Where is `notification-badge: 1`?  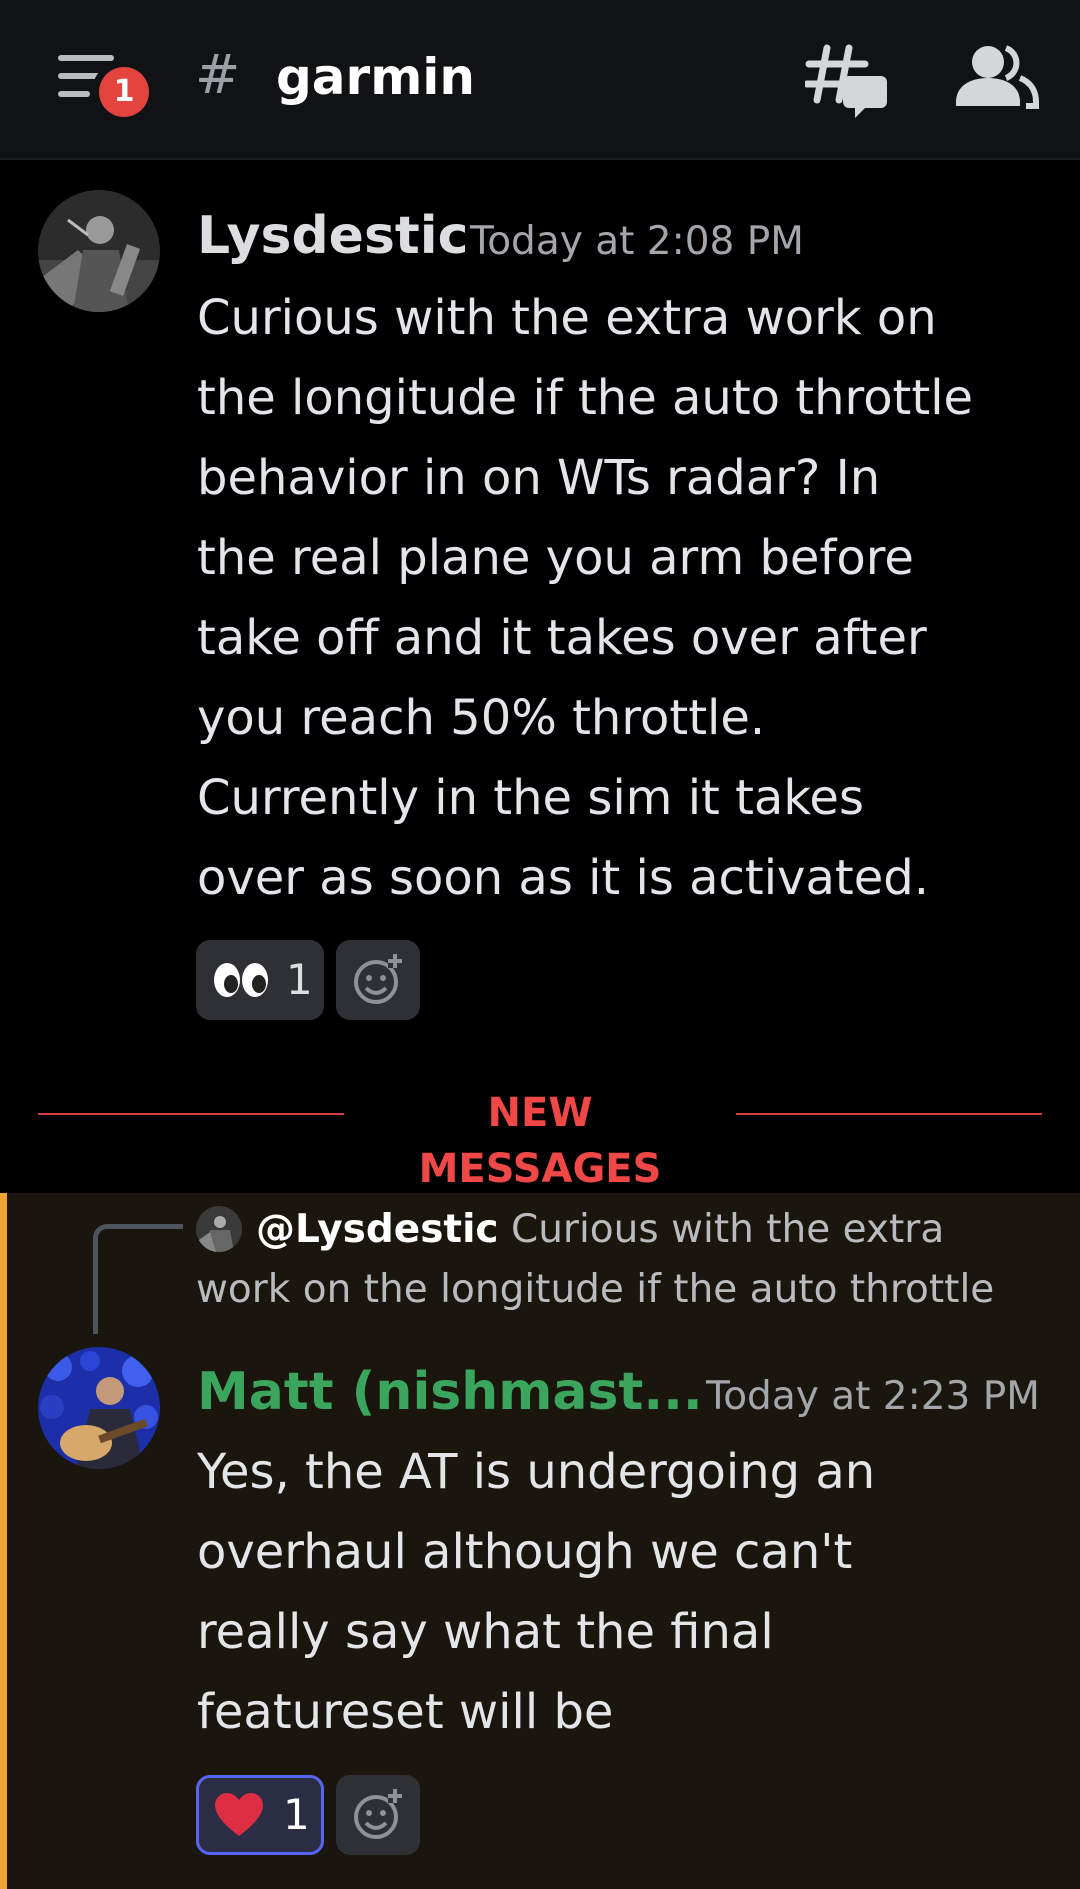
notification-badge: 1 is located at coordinates (124, 92).